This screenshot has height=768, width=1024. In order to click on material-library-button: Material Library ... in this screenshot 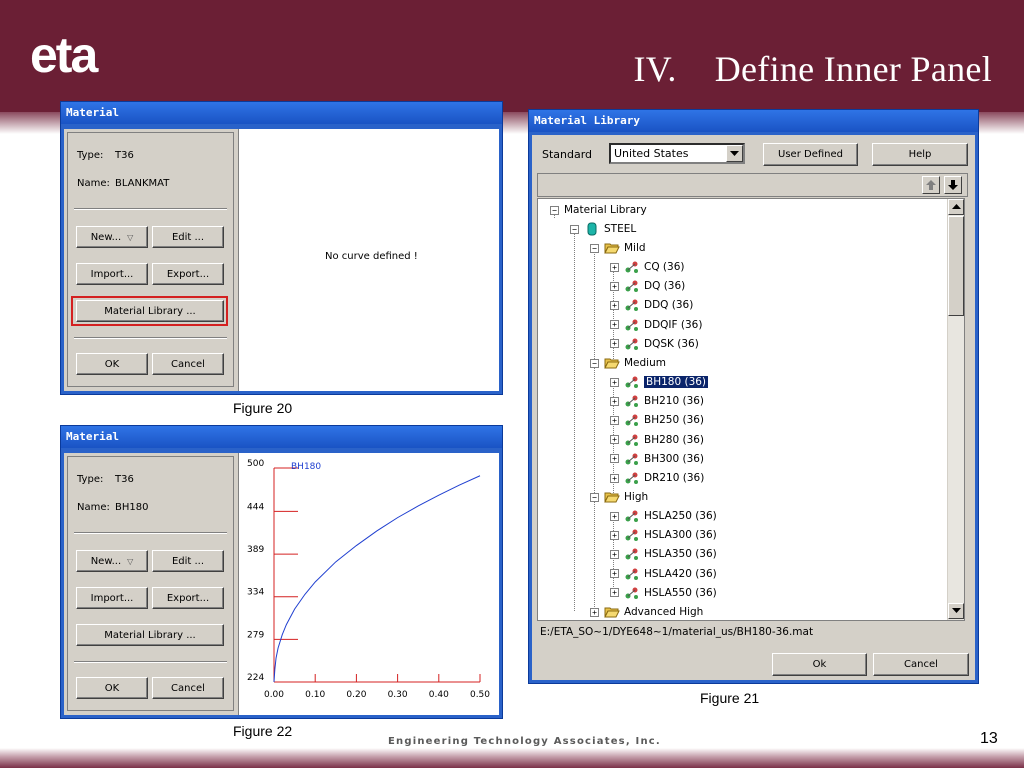, I will do `click(150, 635)`.